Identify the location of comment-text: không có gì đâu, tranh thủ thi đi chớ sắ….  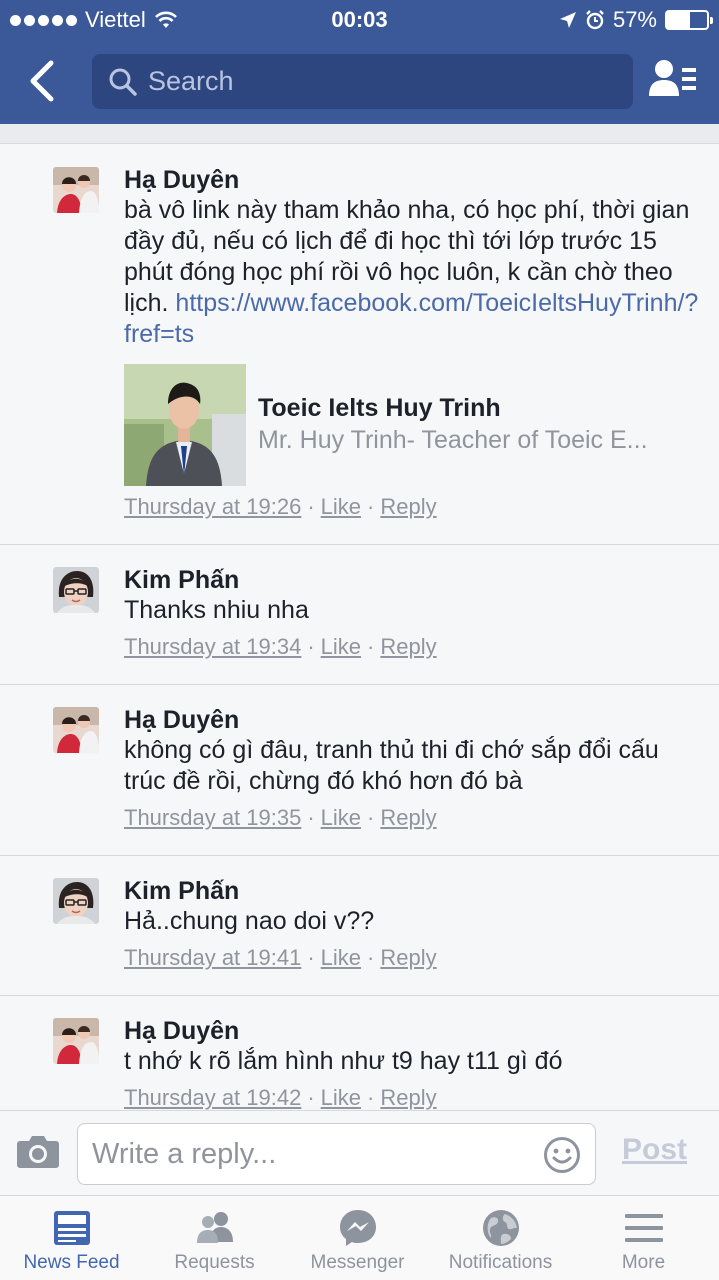
(391, 765).